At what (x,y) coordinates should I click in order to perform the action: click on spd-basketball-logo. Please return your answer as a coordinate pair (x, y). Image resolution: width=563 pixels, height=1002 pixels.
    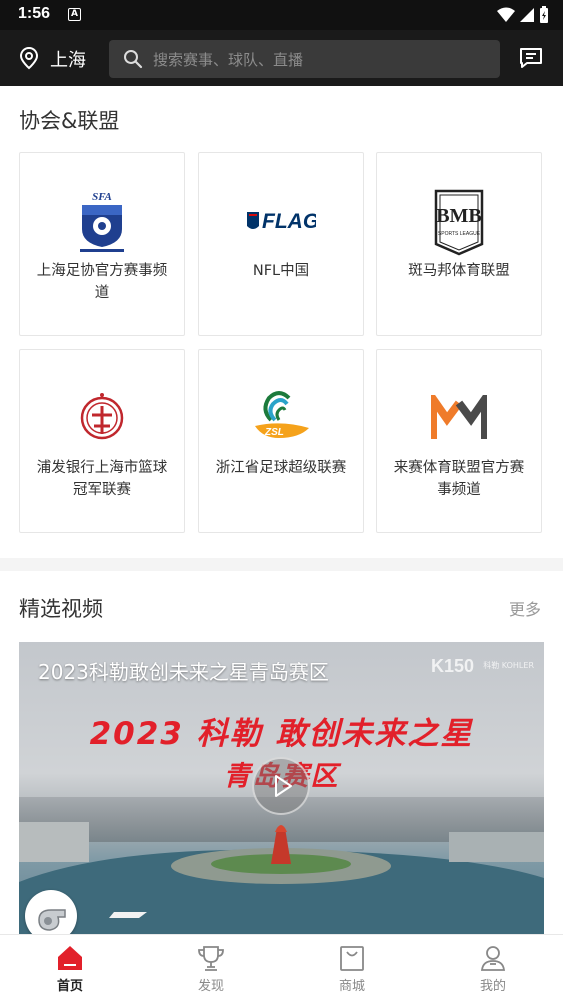
    Looking at the image, I should click on (102, 418).